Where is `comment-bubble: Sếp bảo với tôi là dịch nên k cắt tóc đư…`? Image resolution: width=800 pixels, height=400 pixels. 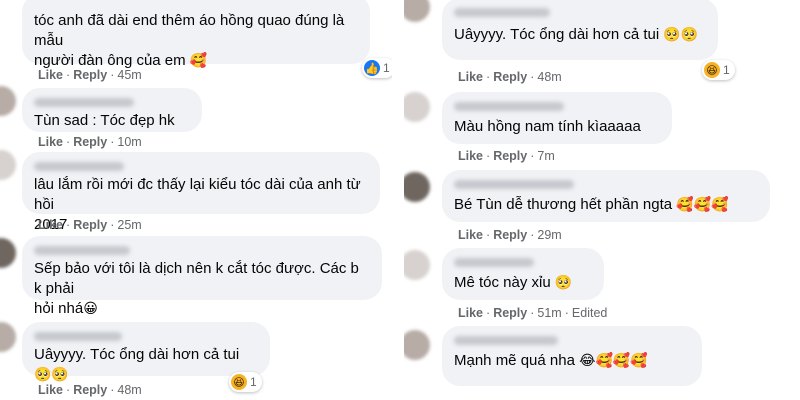
comment-bubble: Sếp bảo với tôi là dịch nên k cắt tóc đư… is located at coordinates (202, 276).